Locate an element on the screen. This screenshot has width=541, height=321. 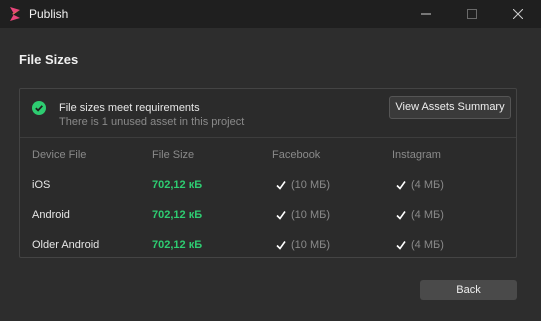
maximize-icon is located at coordinates (472, 14).